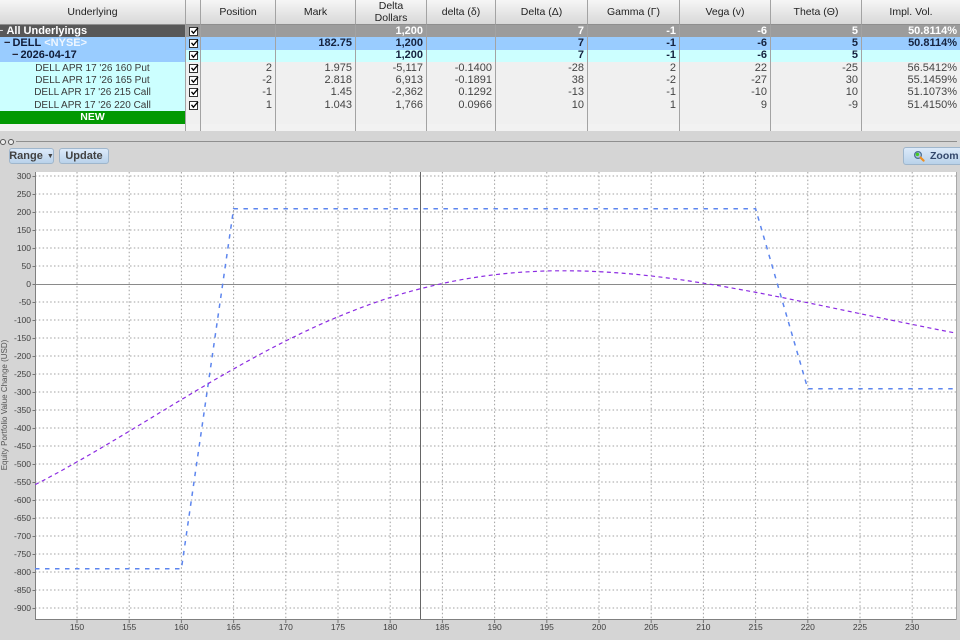 This screenshot has height=640, width=960. I want to click on svg-text: 225, so click(860, 627).